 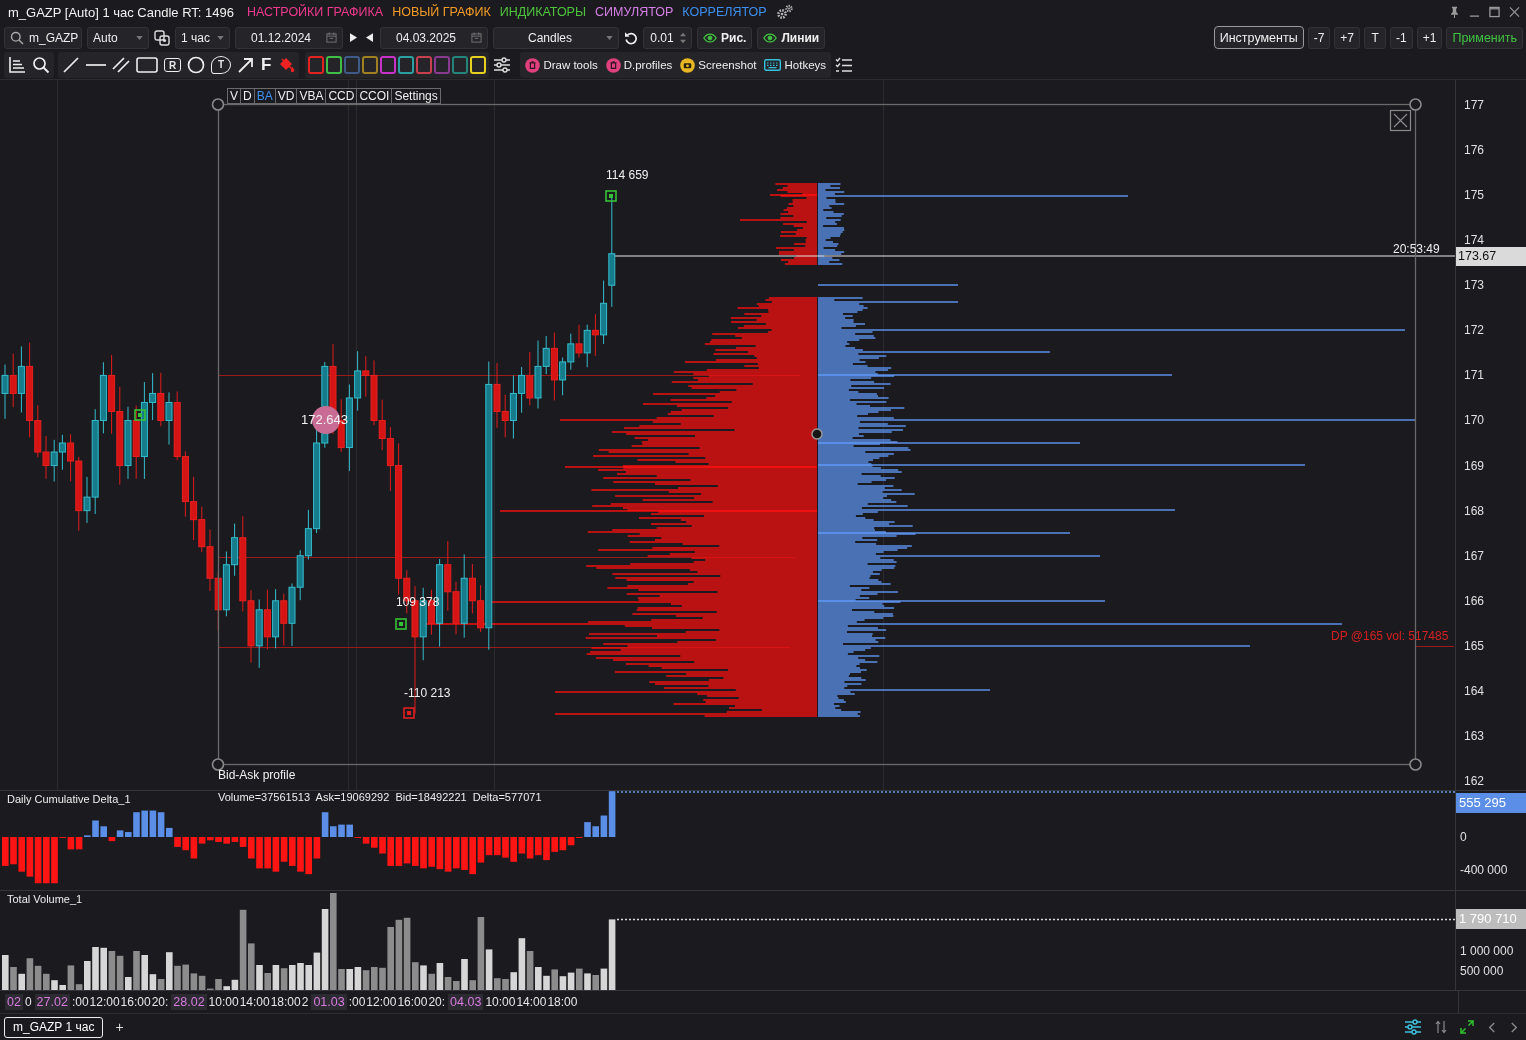 I want to click on price-axis-label: 168, so click(x=1474, y=510).